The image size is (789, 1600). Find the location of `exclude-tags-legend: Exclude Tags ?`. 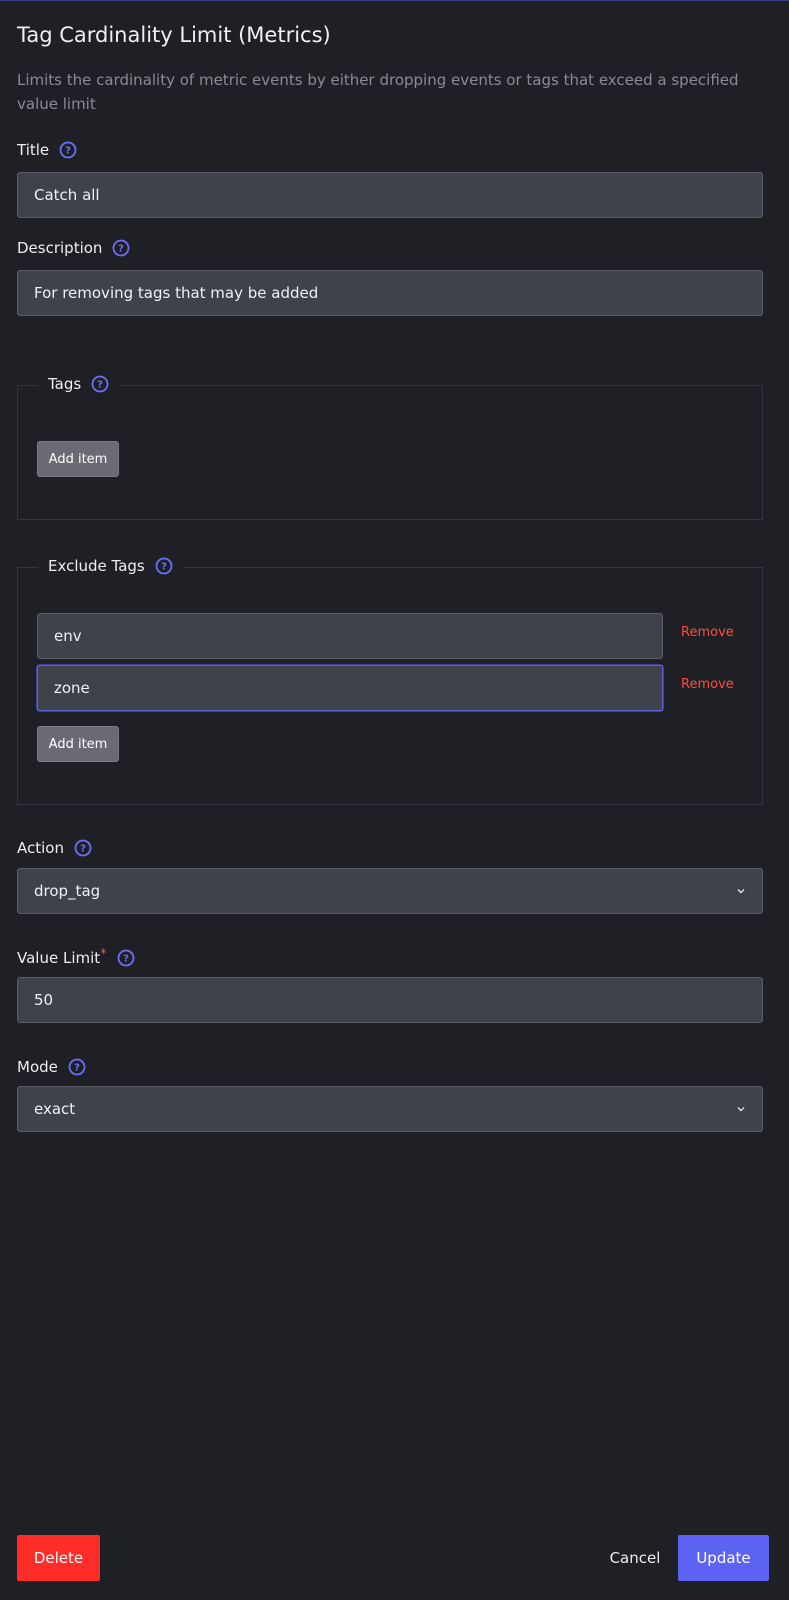

exclude-tags-legend: Exclude Tags ? is located at coordinates (110, 566).